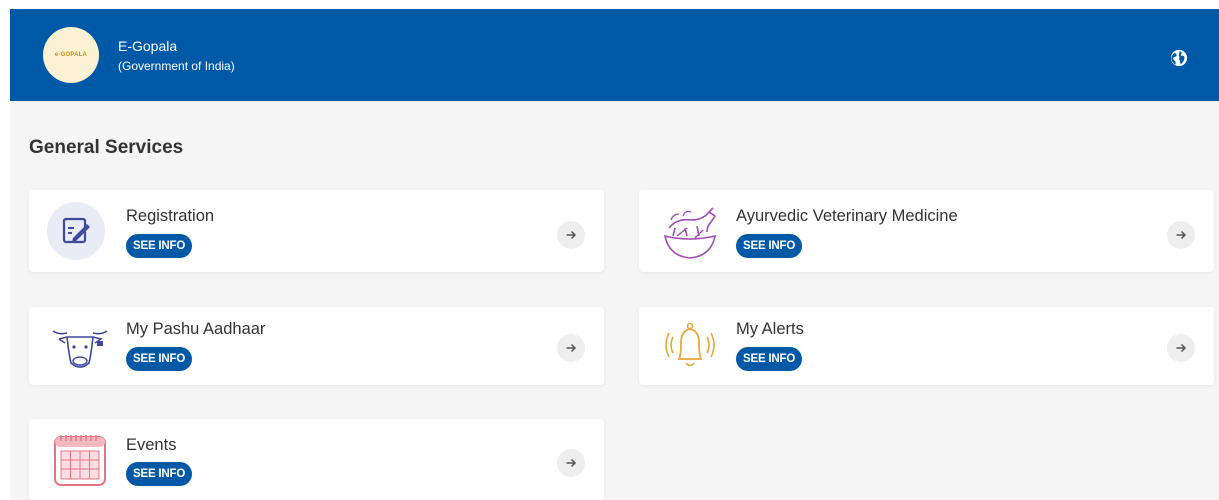 The image size is (1219, 500). I want to click on card-title-my-alerts: My Alerts, so click(770, 329).